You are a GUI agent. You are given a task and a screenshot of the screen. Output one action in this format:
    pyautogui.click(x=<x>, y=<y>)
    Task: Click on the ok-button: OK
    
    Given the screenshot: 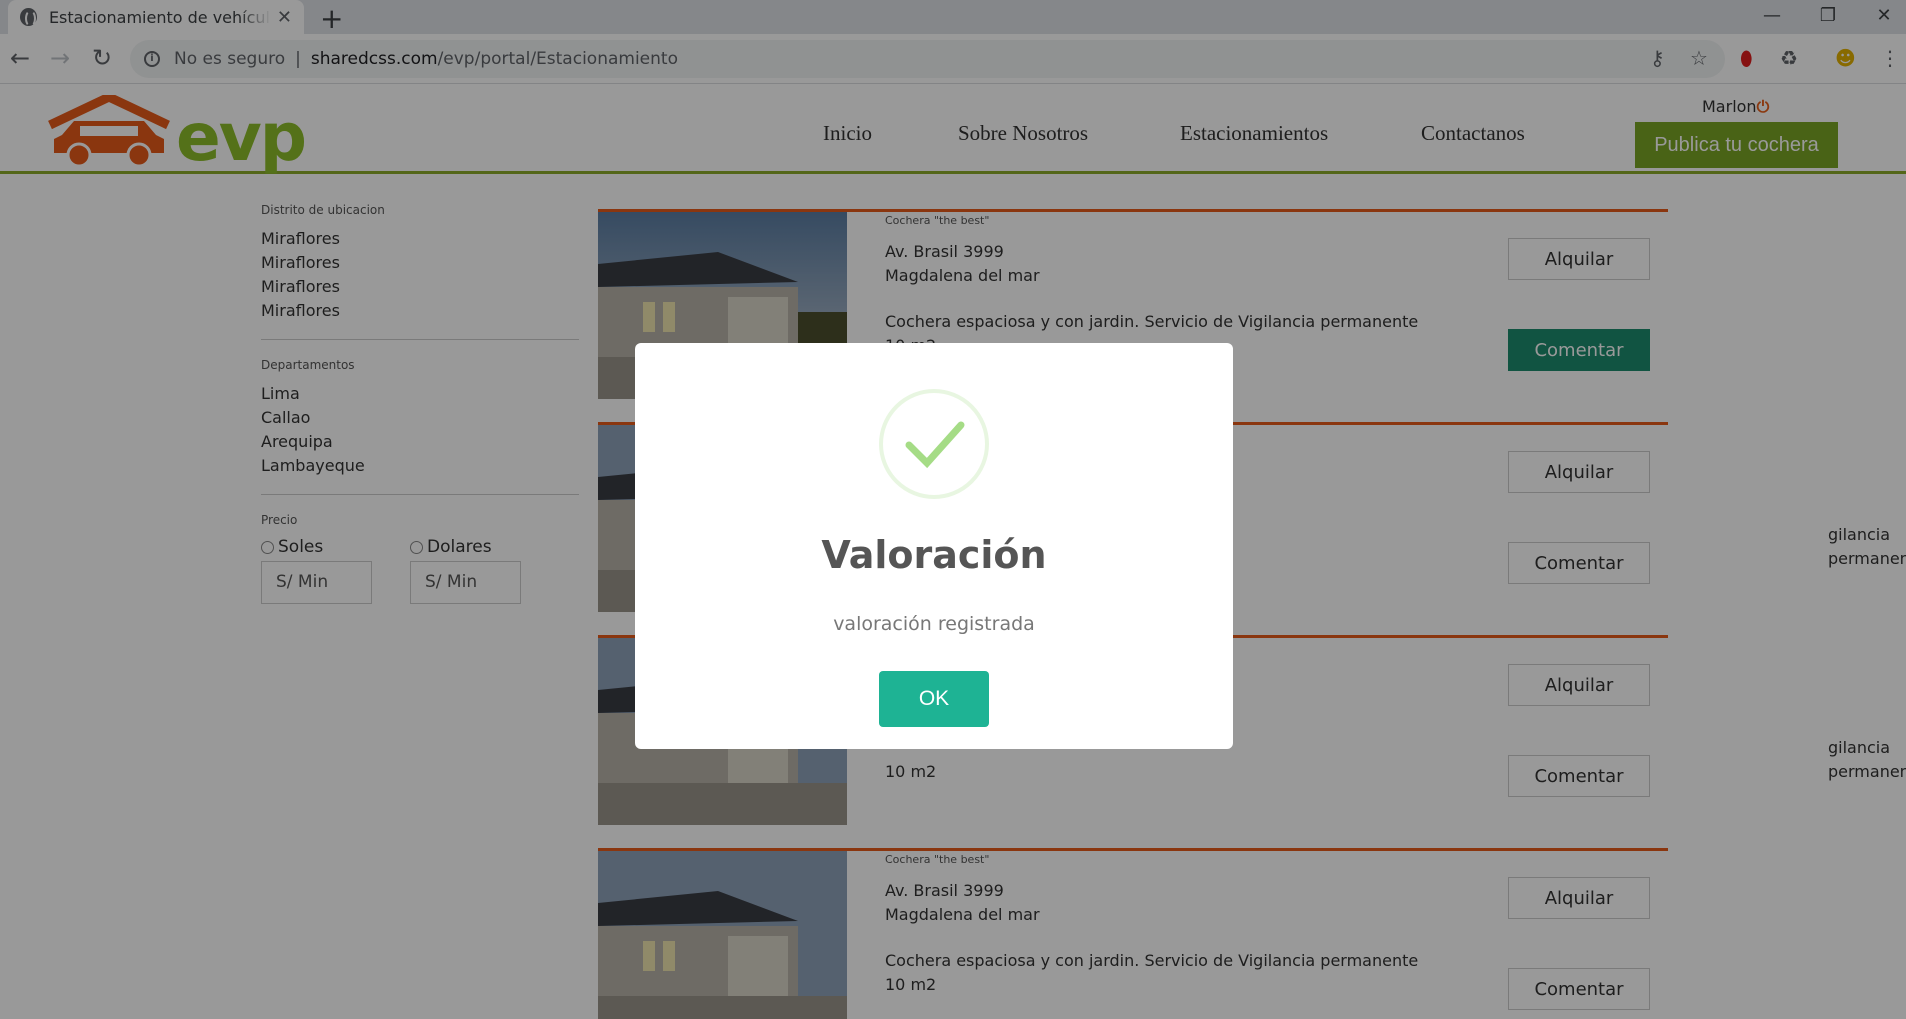 What is the action you would take?
    pyautogui.click(x=934, y=699)
    